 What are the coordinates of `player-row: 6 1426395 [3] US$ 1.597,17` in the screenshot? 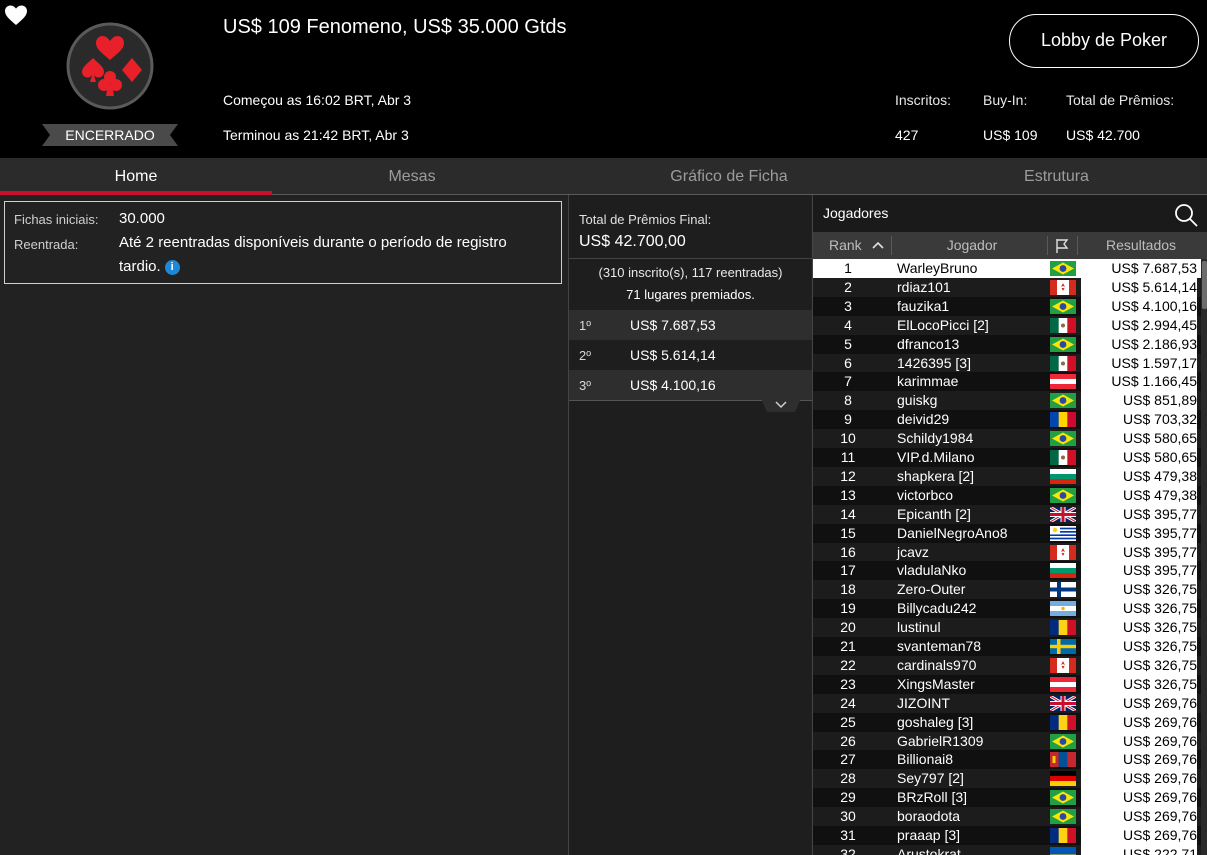 It's located at (1007, 363).